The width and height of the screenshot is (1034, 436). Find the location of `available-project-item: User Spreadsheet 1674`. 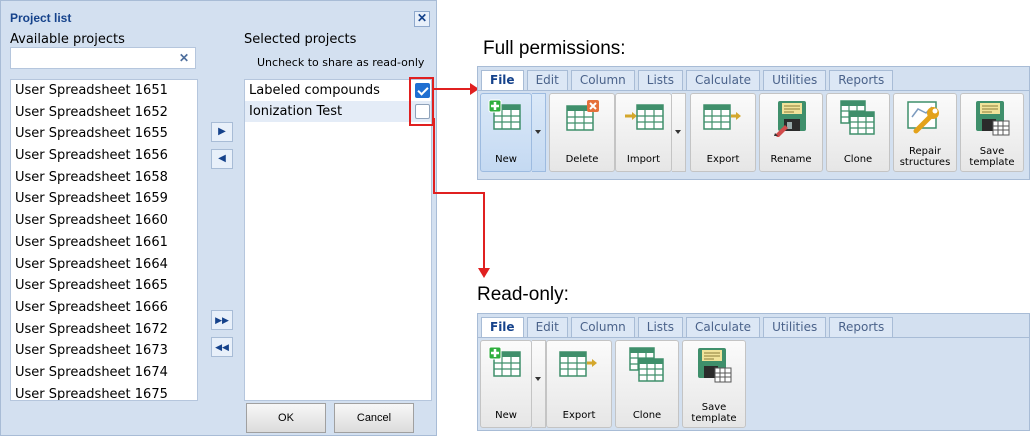

available-project-item: User Spreadsheet 1674 is located at coordinates (104, 373).